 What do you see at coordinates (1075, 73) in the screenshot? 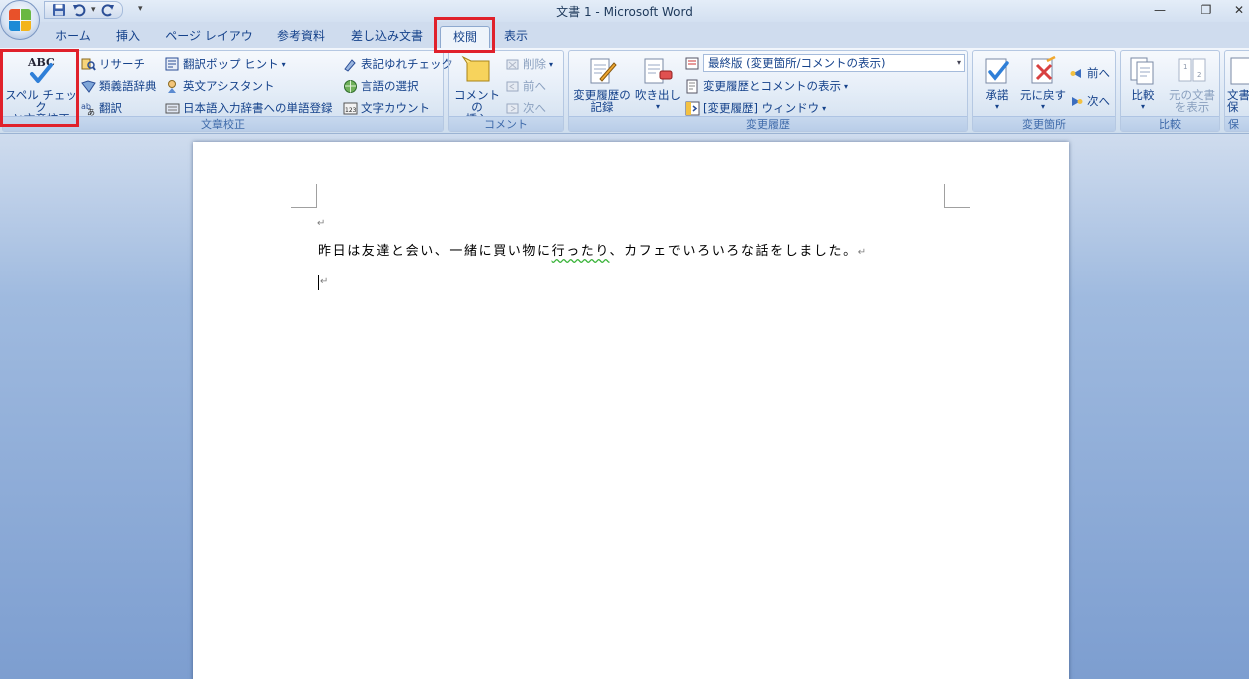
I see `previous-change-icon` at bounding box center [1075, 73].